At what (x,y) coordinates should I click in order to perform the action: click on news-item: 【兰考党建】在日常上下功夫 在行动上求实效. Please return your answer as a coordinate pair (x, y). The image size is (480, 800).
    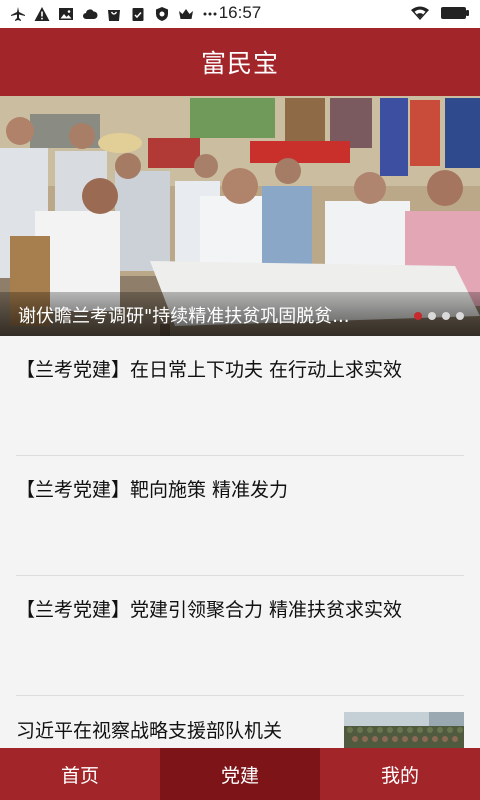
    Looking at the image, I should click on (240, 396).